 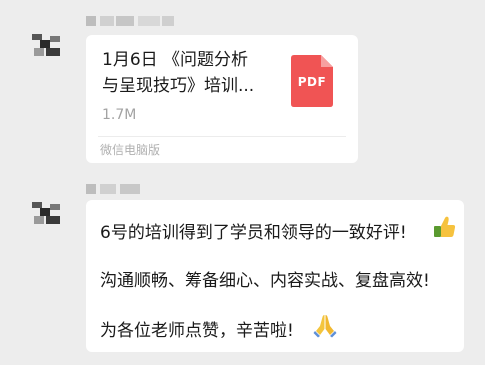 I want to click on message-line: 6号的培训得到了学员和领导的一致好评!, so click(x=253, y=233).